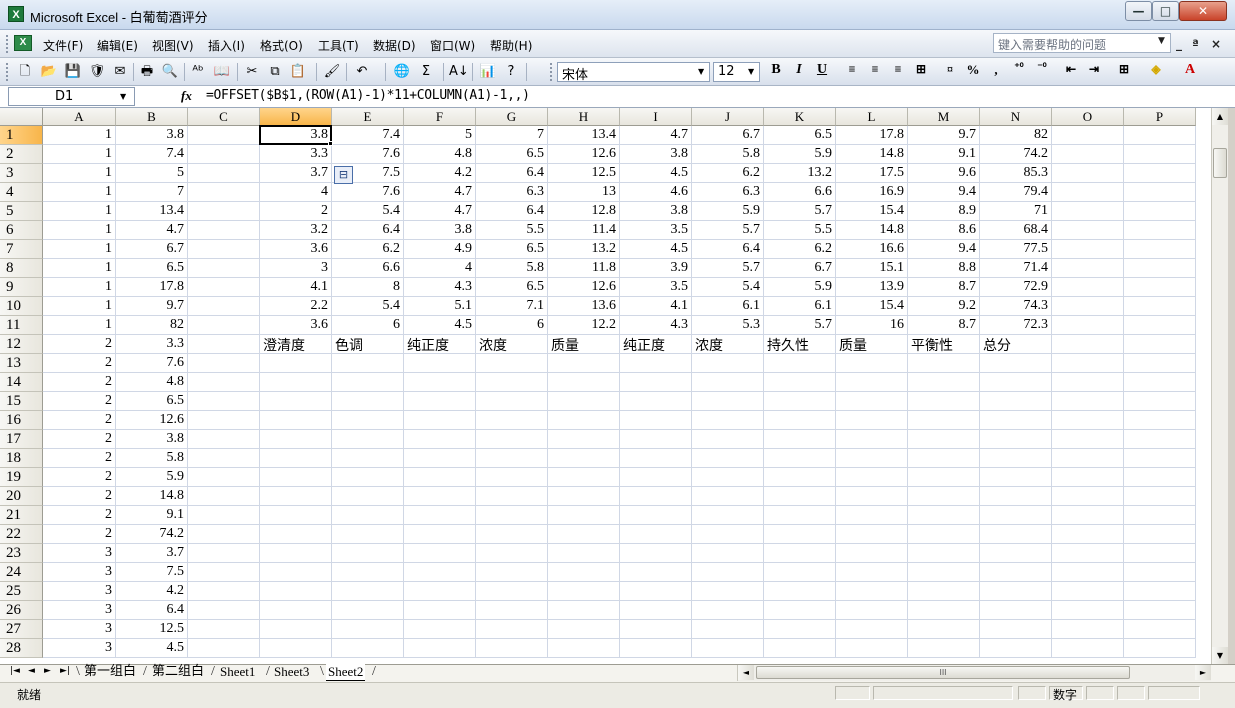 The width and height of the screenshot is (1235, 708). I want to click on increase-indent-icon: ⇥, so click(1094, 72).